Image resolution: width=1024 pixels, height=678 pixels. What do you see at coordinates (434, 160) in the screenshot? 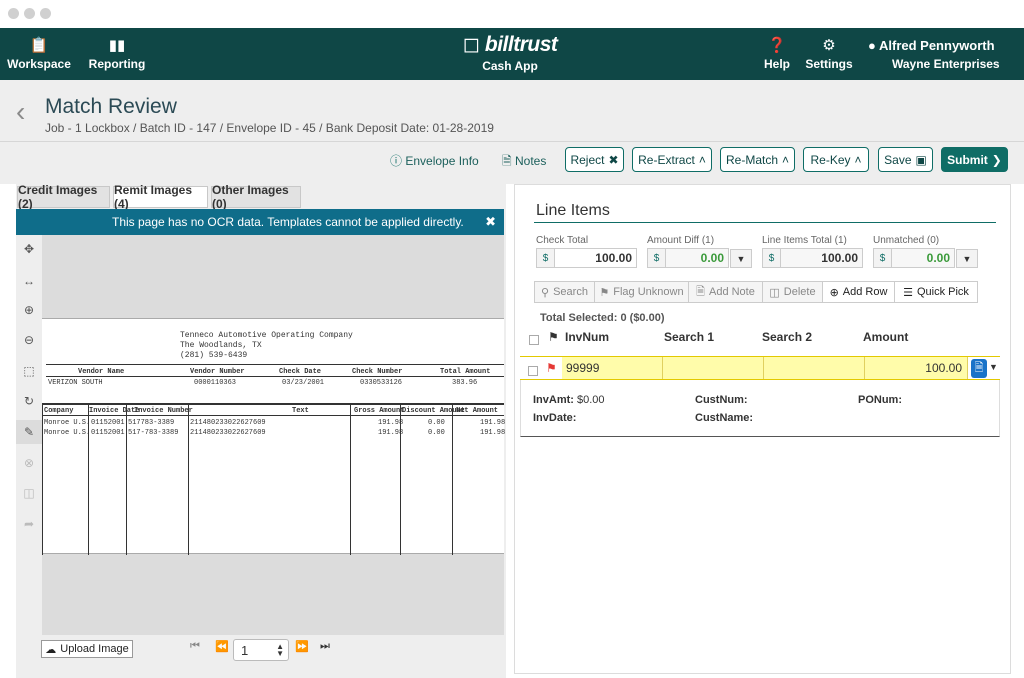
I see `envelope-info-link: ⓘ Envelope Info` at bounding box center [434, 160].